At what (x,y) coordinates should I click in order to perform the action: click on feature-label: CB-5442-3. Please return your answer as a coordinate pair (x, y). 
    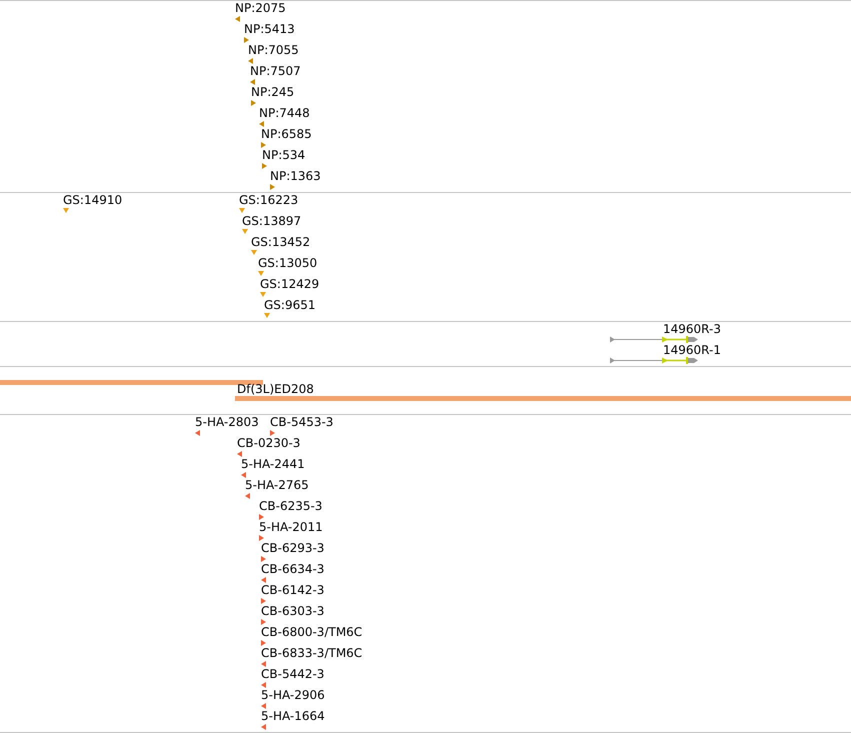
    Looking at the image, I should click on (292, 674).